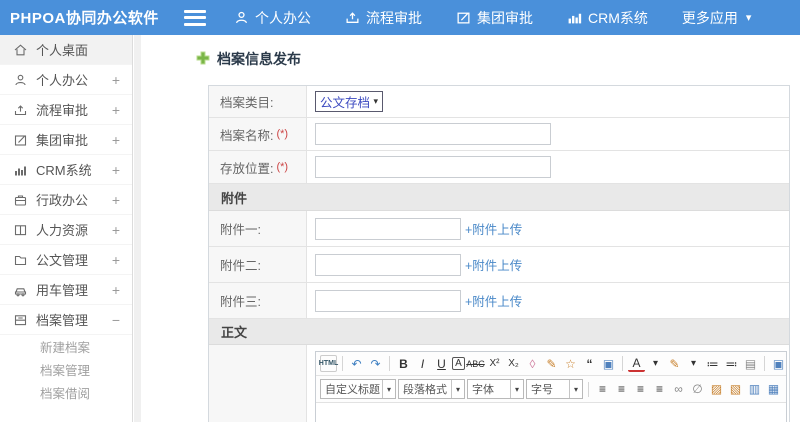  Describe the element at coordinates (495, 389) in the screenshot. I see `font-family-select: 字体 ▾` at that location.